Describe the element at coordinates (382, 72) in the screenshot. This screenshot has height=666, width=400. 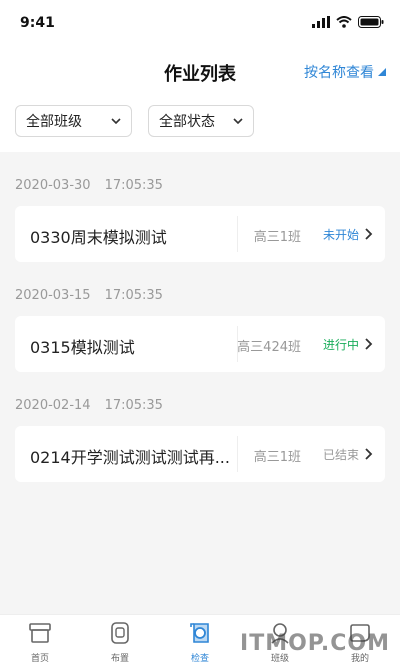
I see `triangle-icon` at that location.